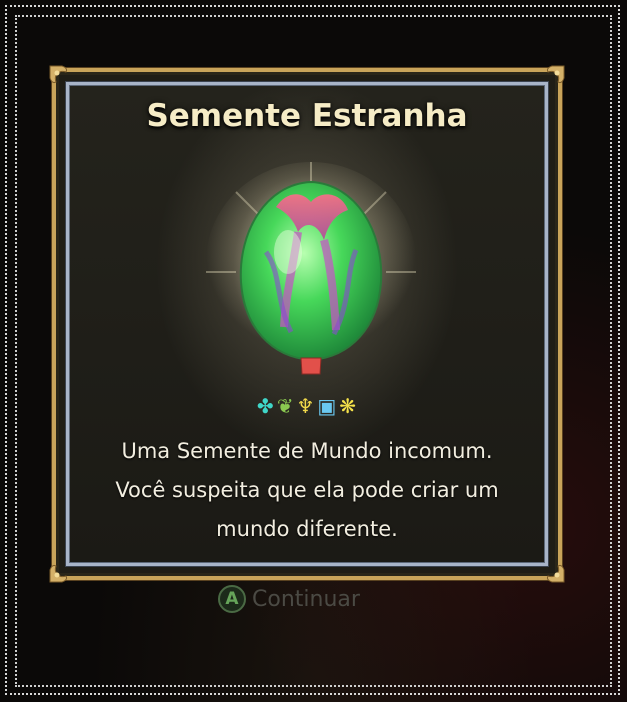 The image size is (627, 702). What do you see at coordinates (311, 268) in the screenshot?
I see `strange-seed-icon` at bounding box center [311, 268].